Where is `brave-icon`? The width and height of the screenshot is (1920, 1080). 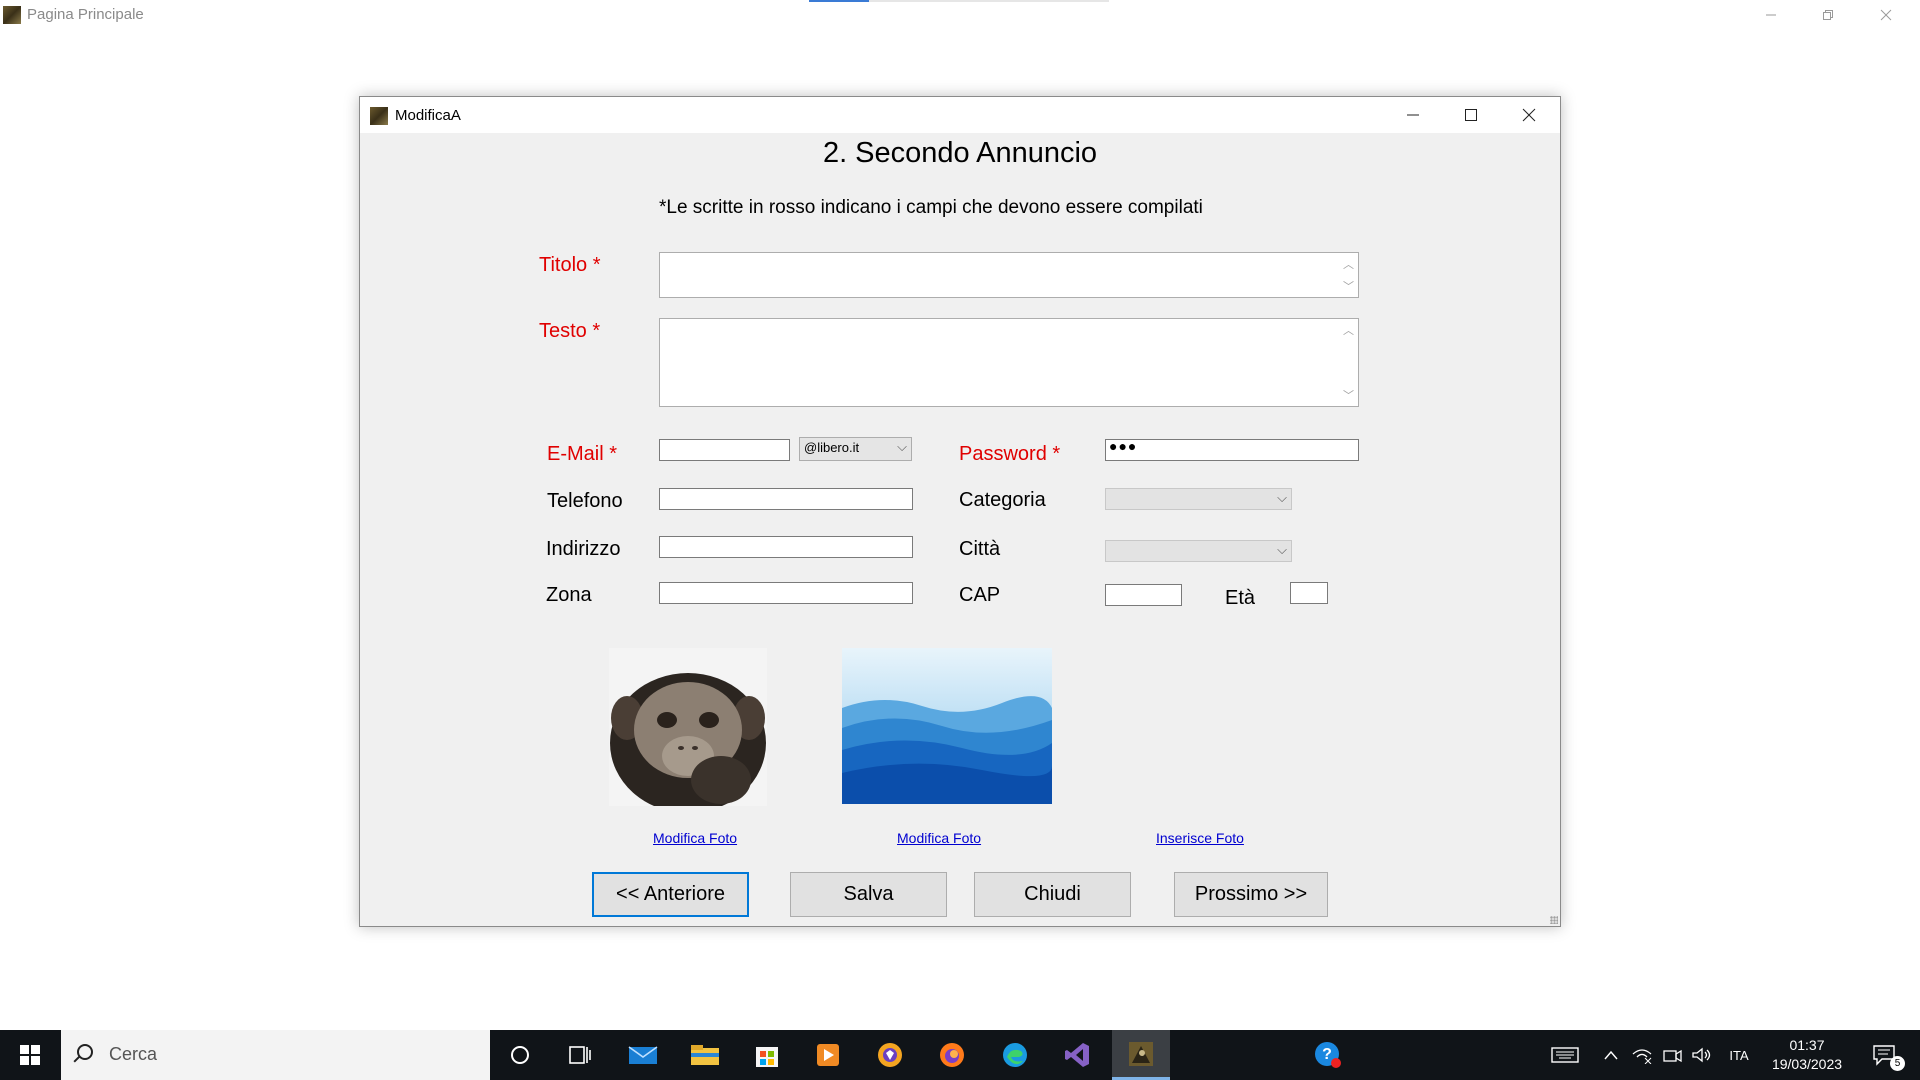
brave-icon is located at coordinates (890, 1055).